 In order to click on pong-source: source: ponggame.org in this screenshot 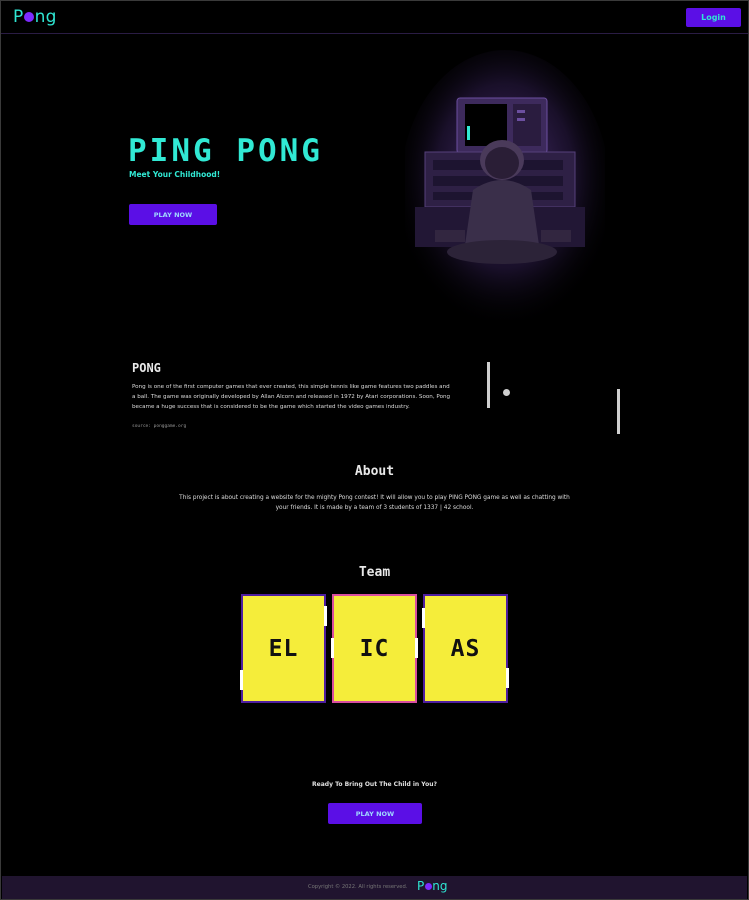, I will do `click(159, 426)`.